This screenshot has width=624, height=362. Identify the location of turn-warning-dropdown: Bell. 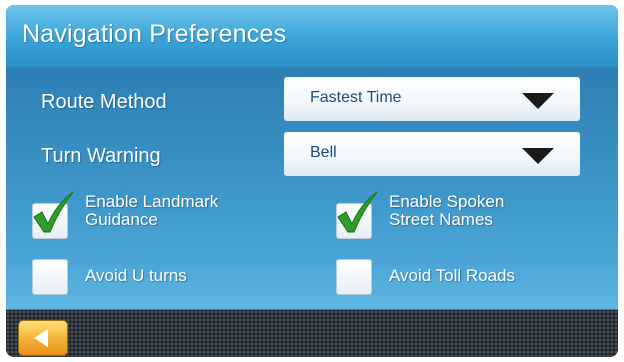
(432, 154).